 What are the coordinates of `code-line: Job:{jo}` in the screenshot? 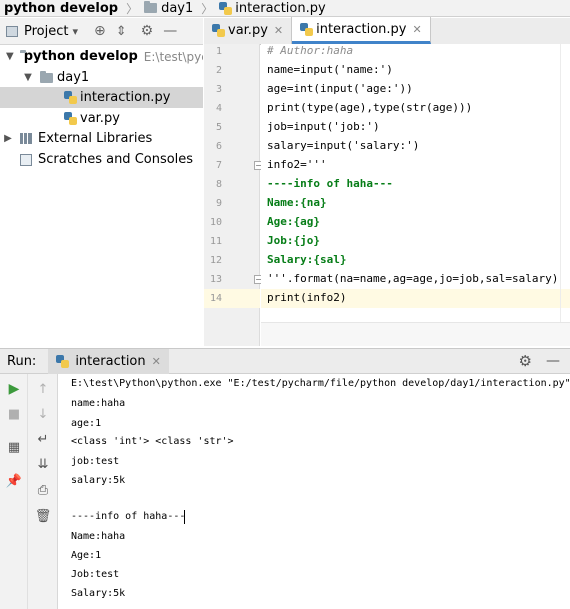 It's located at (293, 240).